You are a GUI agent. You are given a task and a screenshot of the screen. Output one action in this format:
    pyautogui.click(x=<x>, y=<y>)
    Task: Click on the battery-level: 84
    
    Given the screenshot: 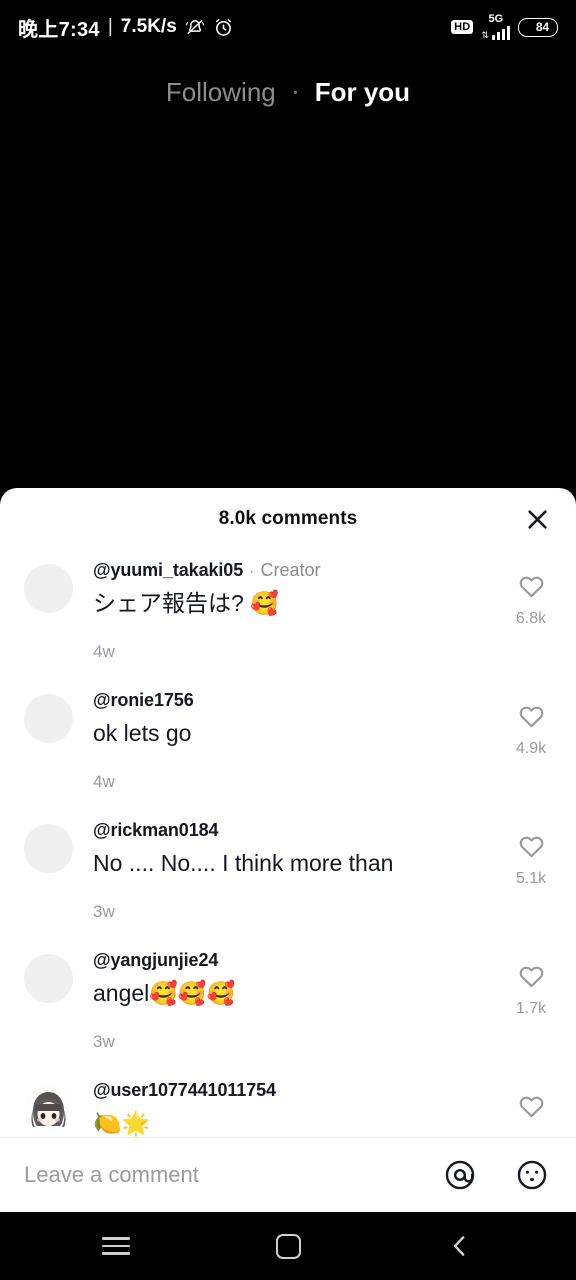 What is the action you would take?
    pyautogui.click(x=542, y=27)
    